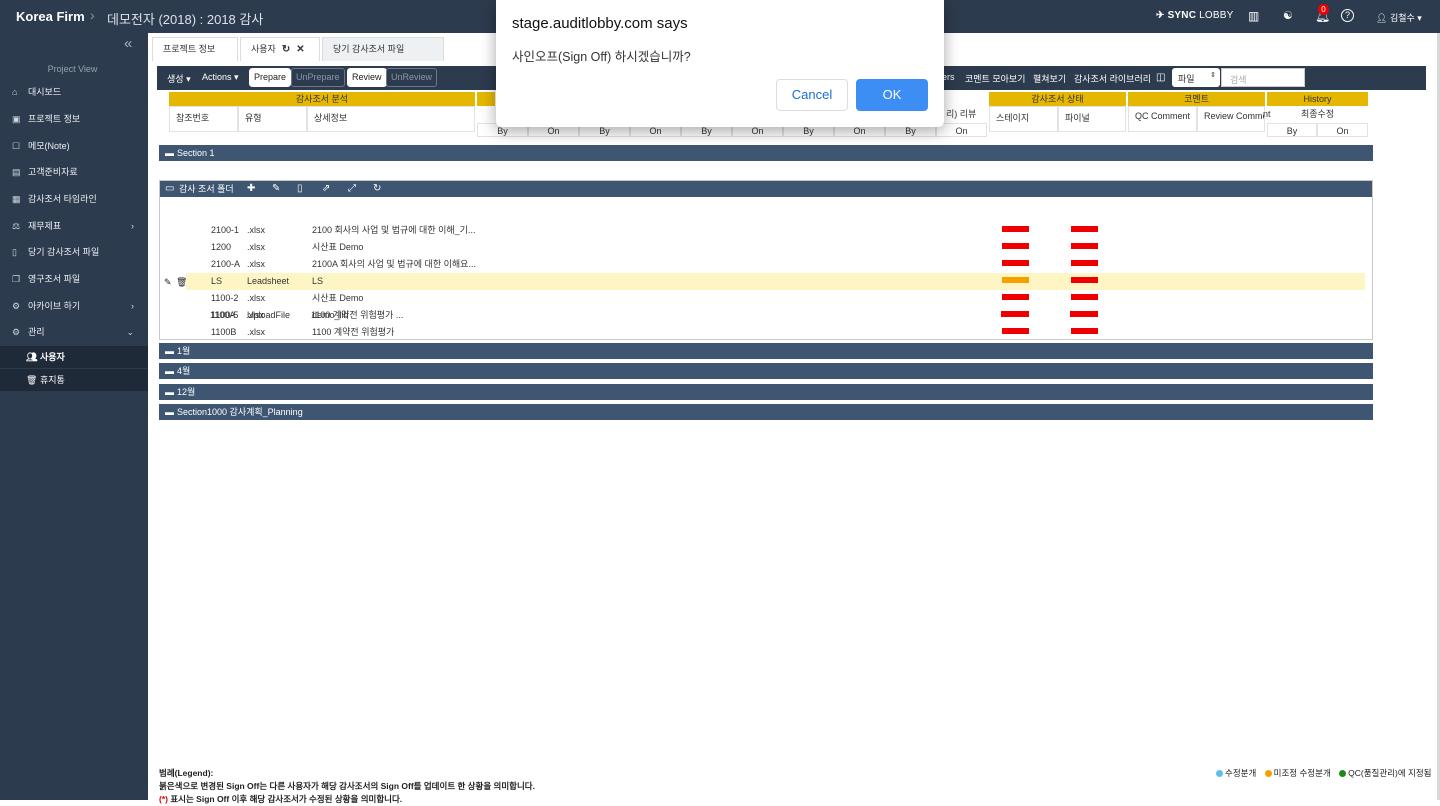 Image resolution: width=1440 pixels, height=806 pixels. What do you see at coordinates (268, 281) in the screenshot?
I see `row-type: Leadsheet` at bounding box center [268, 281].